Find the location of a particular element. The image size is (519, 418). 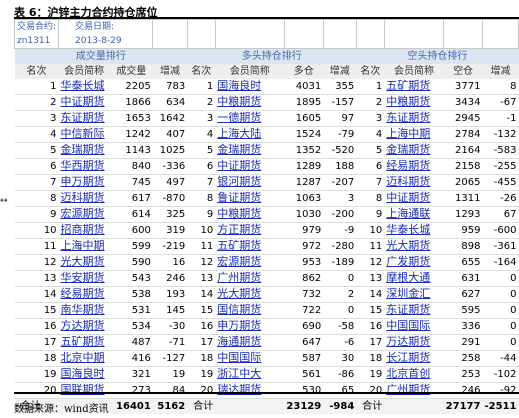

volume-member-link: 国联期货 is located at coordinates (83, 389).